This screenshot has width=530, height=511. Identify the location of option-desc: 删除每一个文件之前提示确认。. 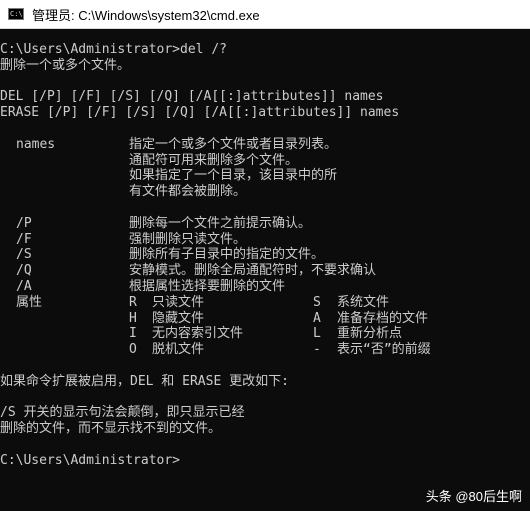
(220, 223).